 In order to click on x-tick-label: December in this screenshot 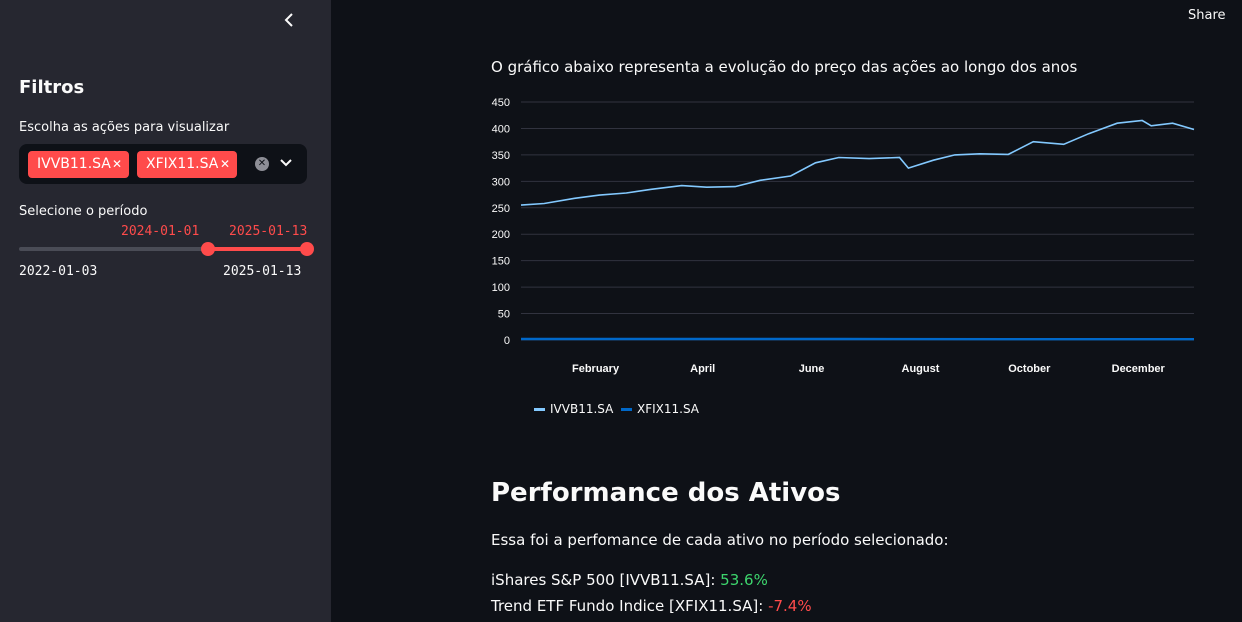, I will do `click(1139, 369)`.